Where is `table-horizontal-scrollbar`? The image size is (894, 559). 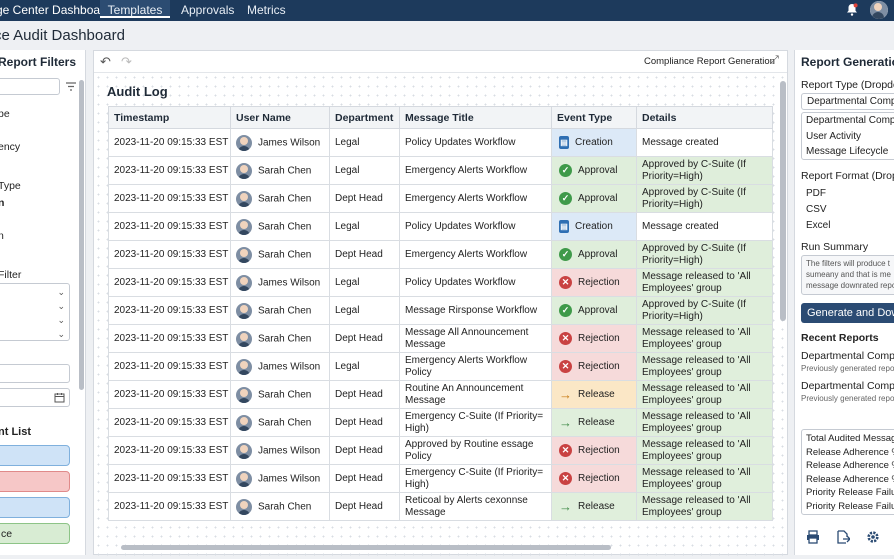 table-horizontal-scrollbar is located at coordinates (366, 547).